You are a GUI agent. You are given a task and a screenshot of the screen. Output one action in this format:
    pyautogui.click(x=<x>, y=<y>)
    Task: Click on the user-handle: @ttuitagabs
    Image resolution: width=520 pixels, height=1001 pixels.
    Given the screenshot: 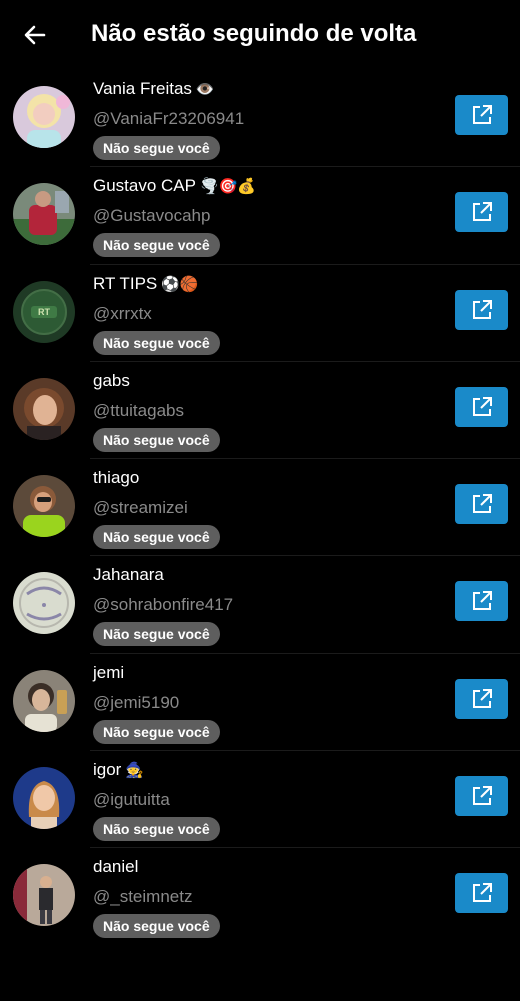 What is the action you would take?
    pyautogui.click(x=138, y=410)
    